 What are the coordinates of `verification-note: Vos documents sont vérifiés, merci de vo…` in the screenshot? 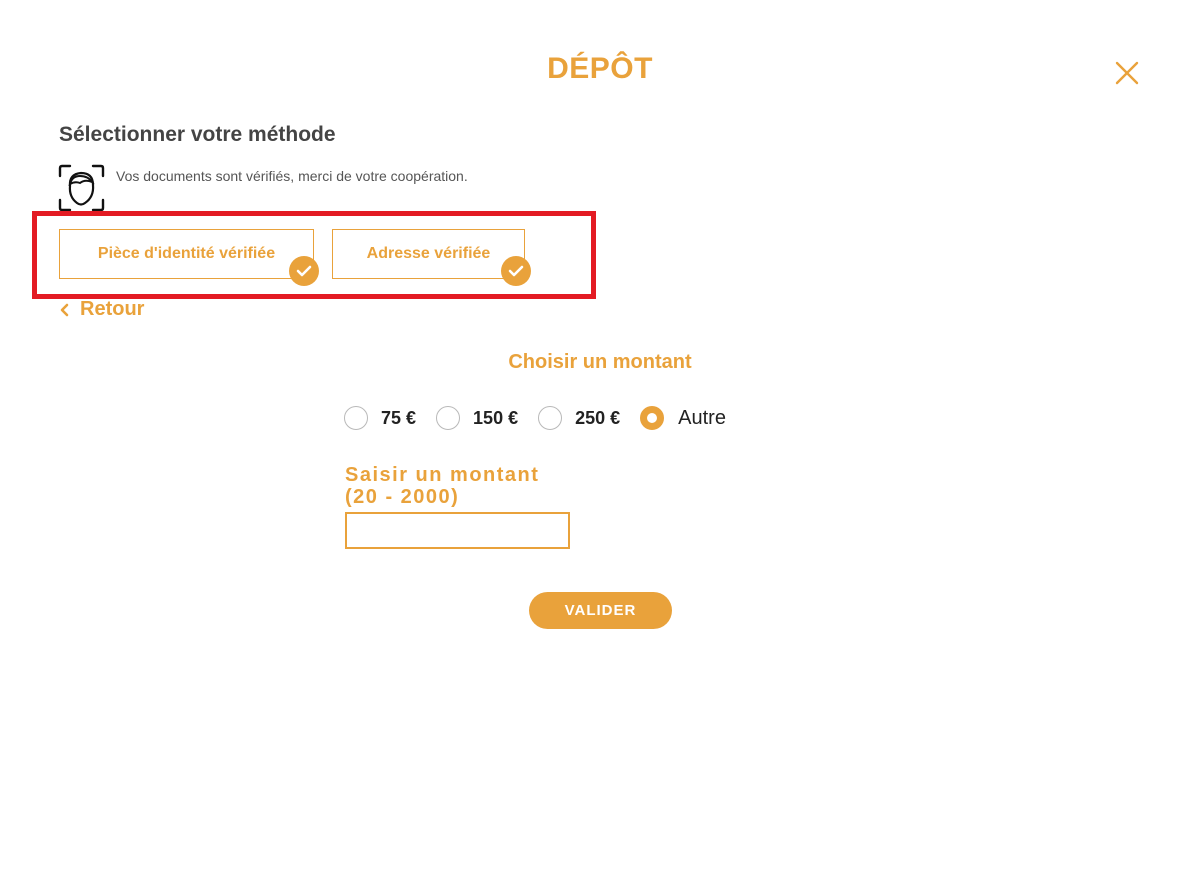 It's located at (292, 176).